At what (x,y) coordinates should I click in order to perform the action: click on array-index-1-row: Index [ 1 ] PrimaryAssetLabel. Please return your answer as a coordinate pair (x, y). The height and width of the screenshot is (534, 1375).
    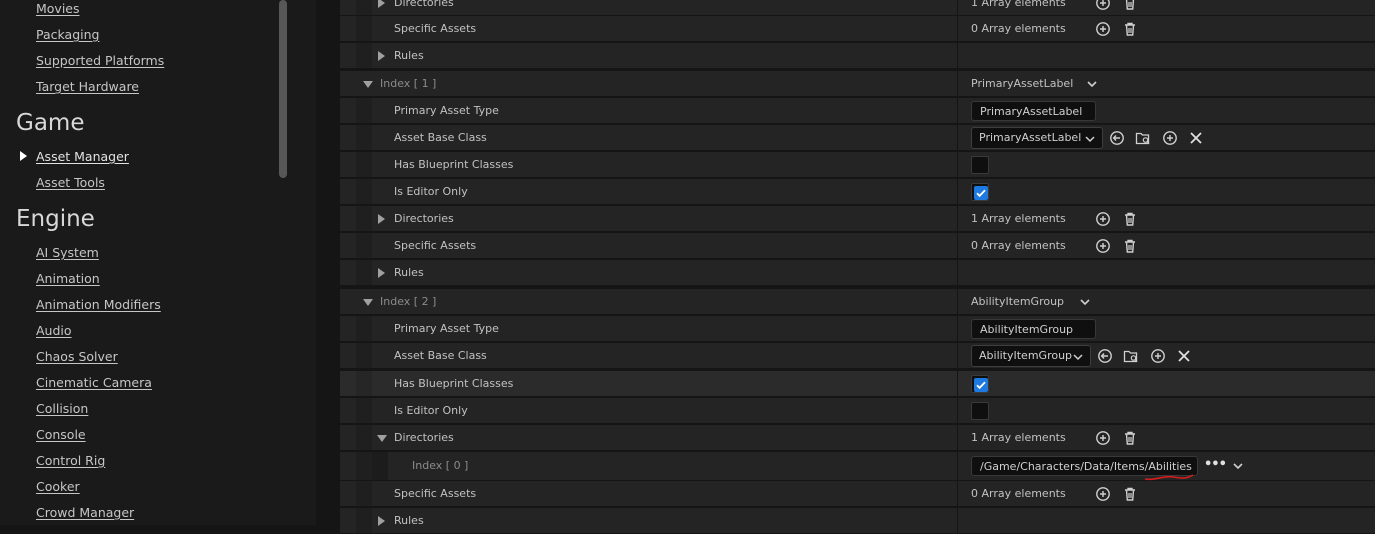
    Looking at the image, I should click on (857, 84).